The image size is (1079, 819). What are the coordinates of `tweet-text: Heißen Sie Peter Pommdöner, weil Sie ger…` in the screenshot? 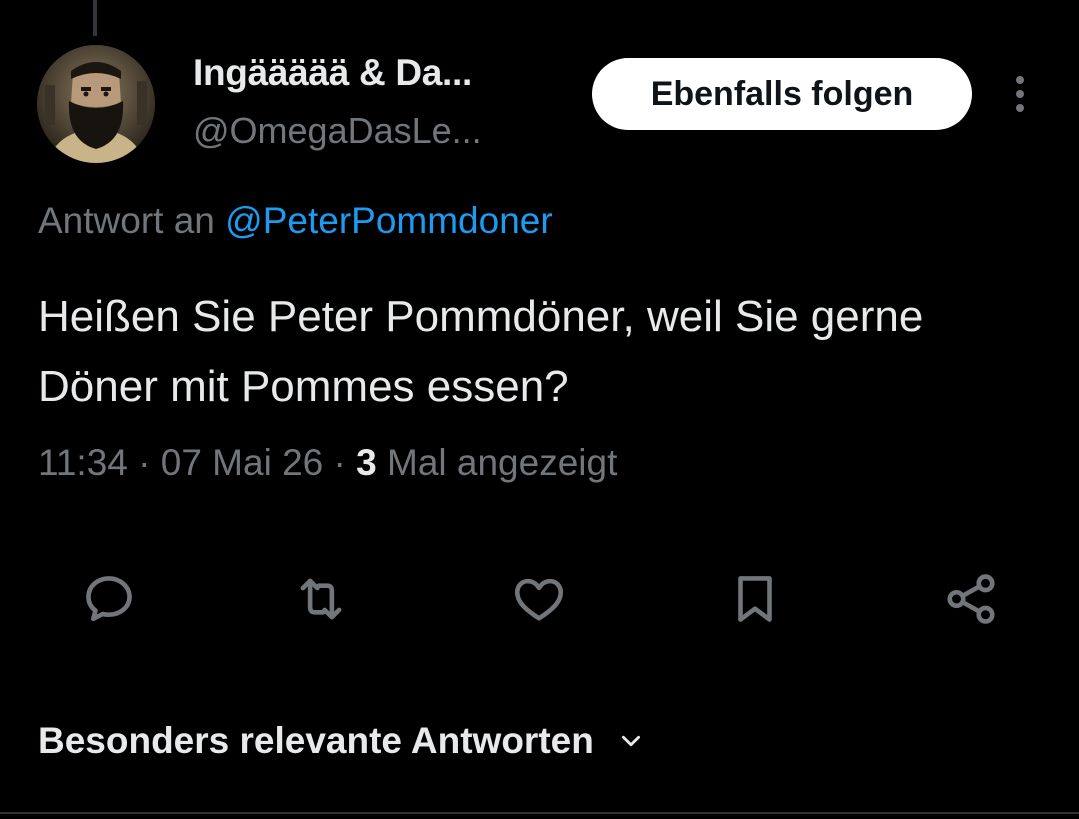 It's located at (481, 351).